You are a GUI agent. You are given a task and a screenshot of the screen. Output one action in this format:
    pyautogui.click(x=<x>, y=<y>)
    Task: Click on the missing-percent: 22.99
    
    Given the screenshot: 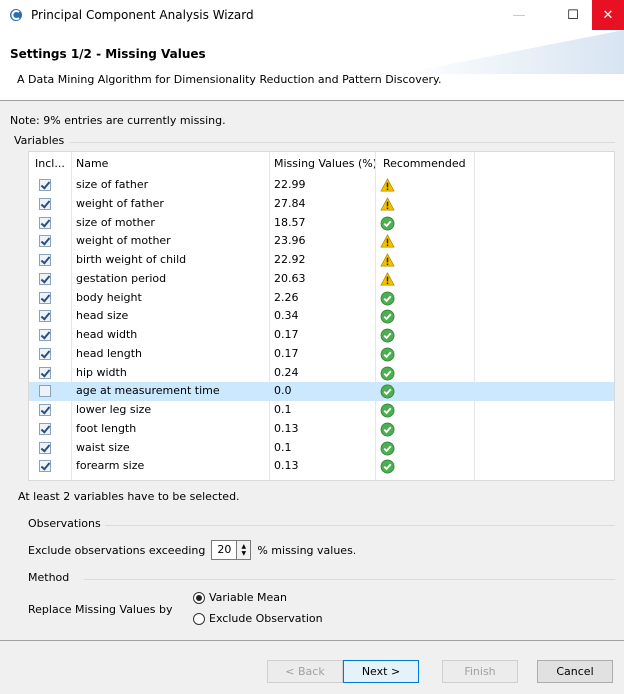 What is the action you would take?
    pyautogui.click(x=290, y=184)
    